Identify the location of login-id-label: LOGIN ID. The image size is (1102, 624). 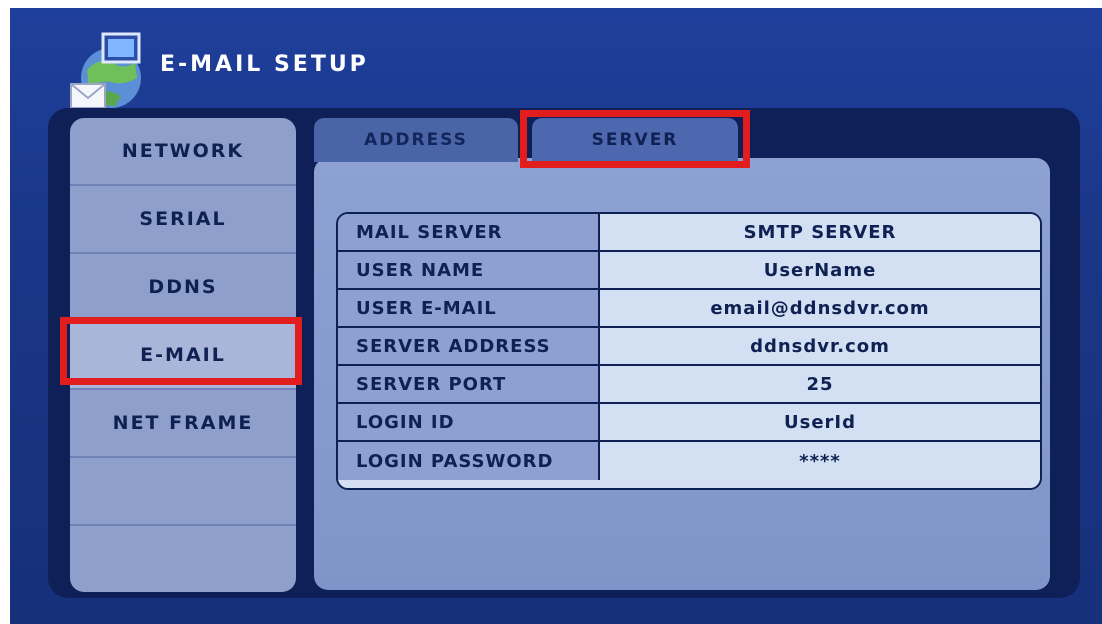
(469, 422).